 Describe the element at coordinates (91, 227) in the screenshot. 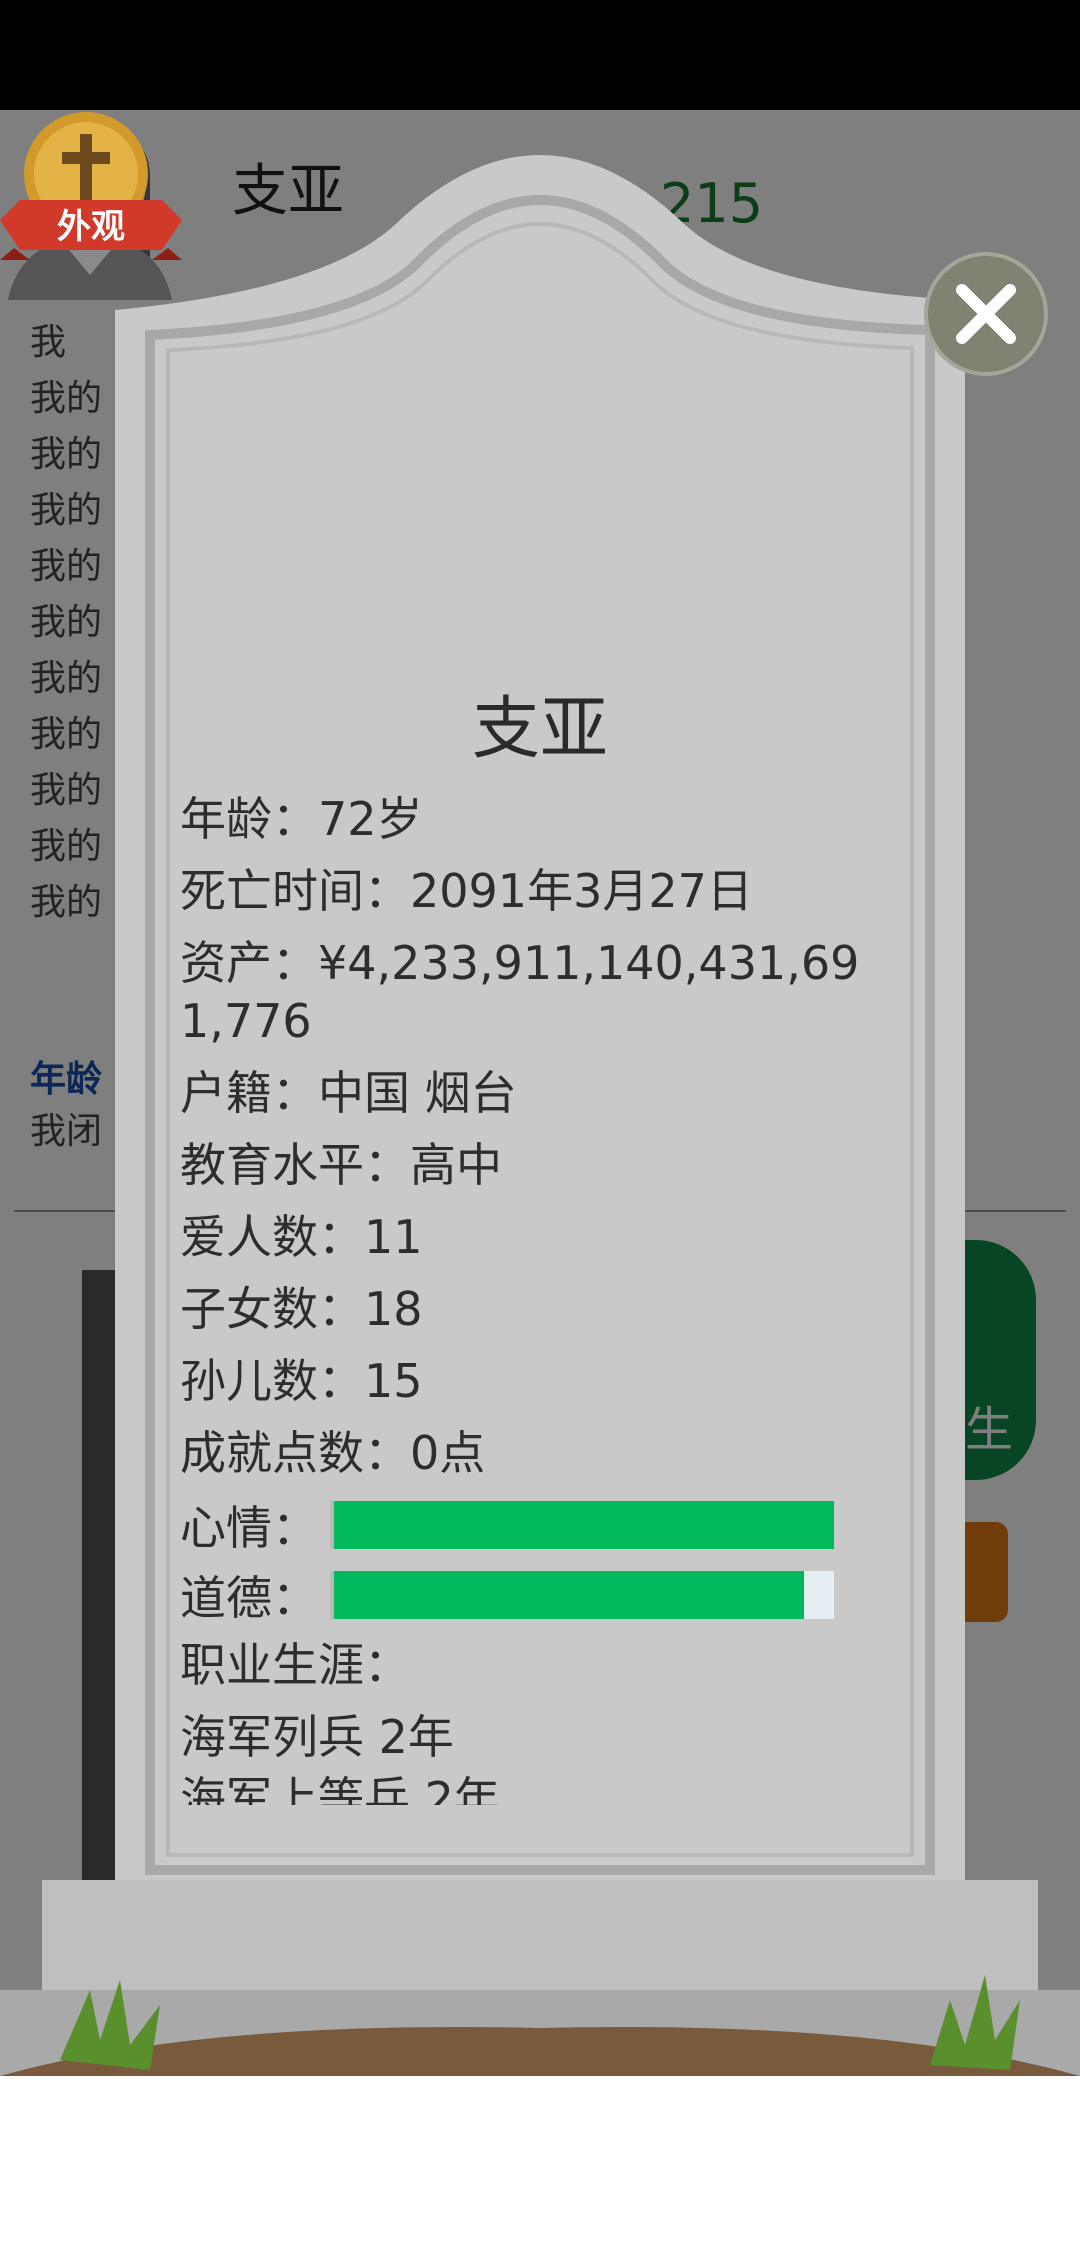

I see `appearance-badge-label: 外观` at that location.